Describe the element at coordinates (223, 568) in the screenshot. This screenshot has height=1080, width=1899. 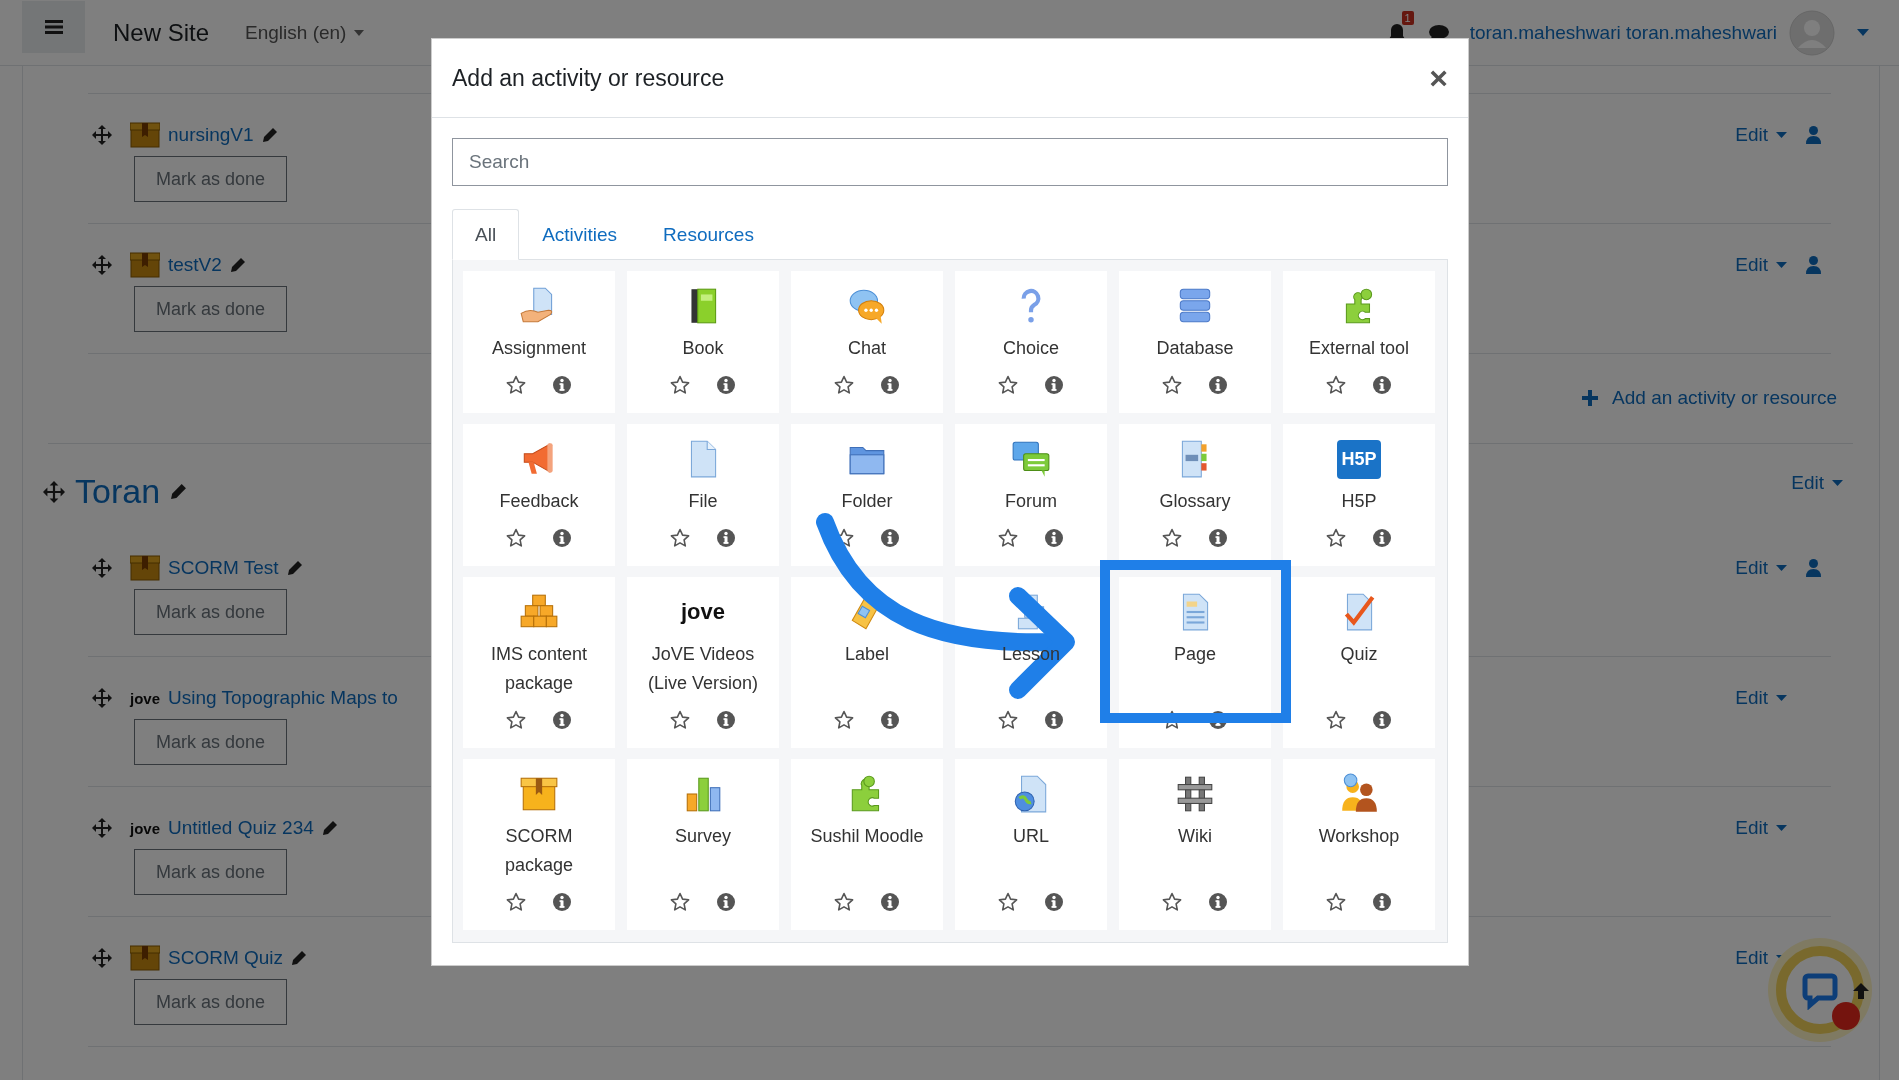
I see `activity-link: SCORM Test` at that location.